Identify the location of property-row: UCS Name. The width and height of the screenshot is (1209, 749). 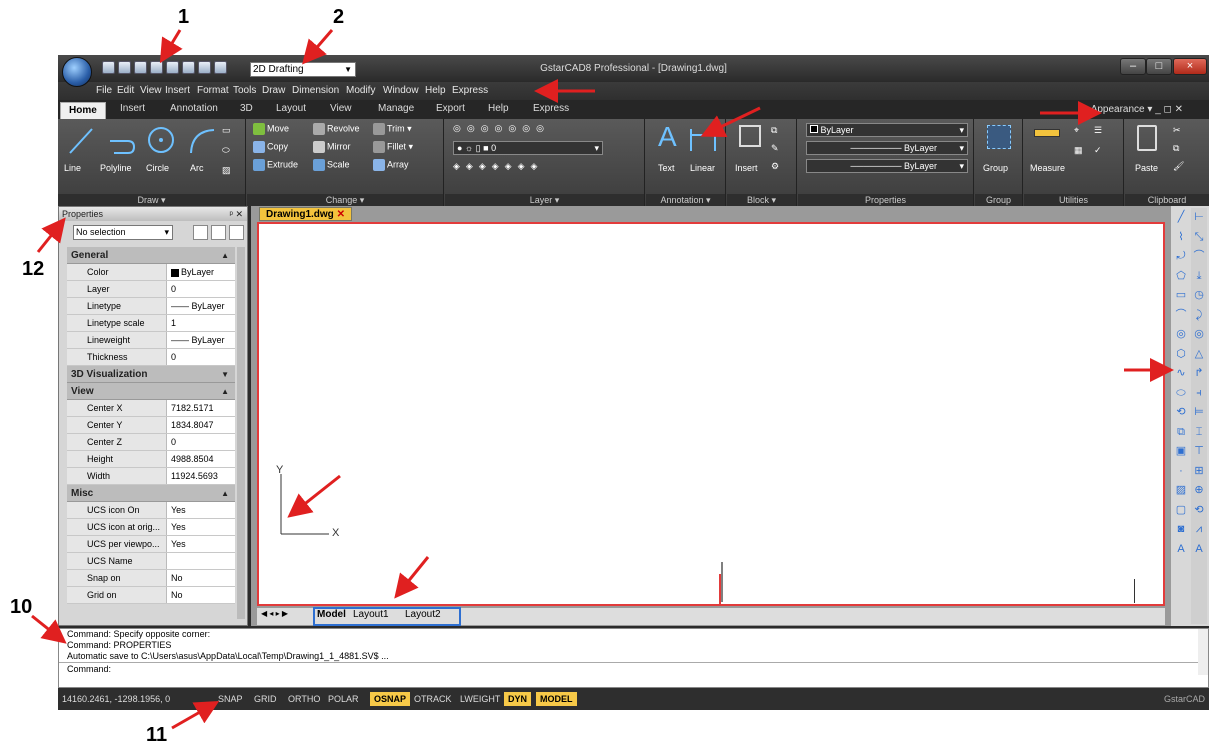
(151, 561).